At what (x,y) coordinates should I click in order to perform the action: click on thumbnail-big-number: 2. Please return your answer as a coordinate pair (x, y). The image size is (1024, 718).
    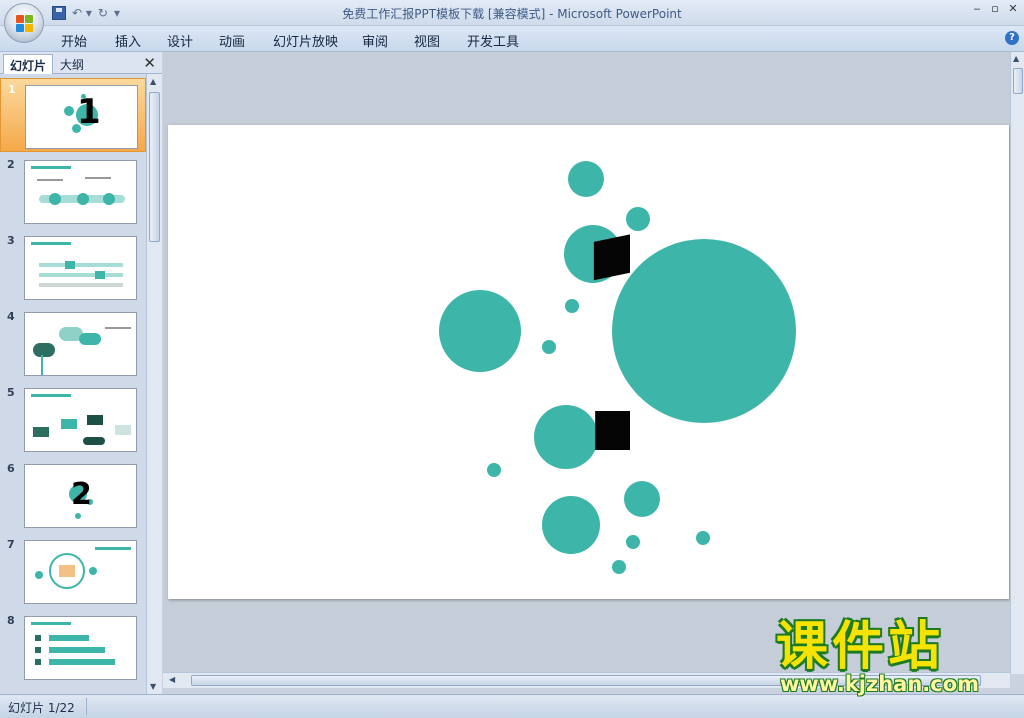
    Looking at the image, I should click on (81, 494).